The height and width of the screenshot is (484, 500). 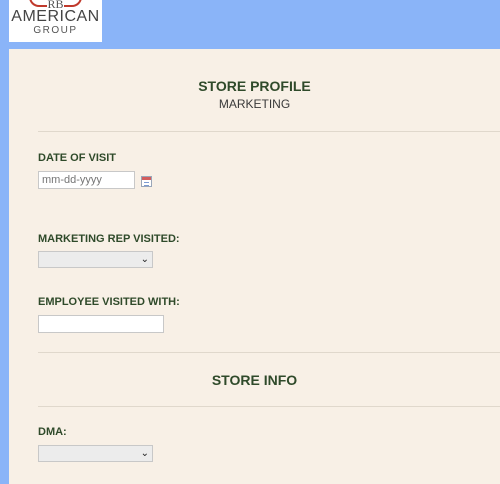 I want to click on store-info-title: STORE INFO, so click(x=254, y=380).